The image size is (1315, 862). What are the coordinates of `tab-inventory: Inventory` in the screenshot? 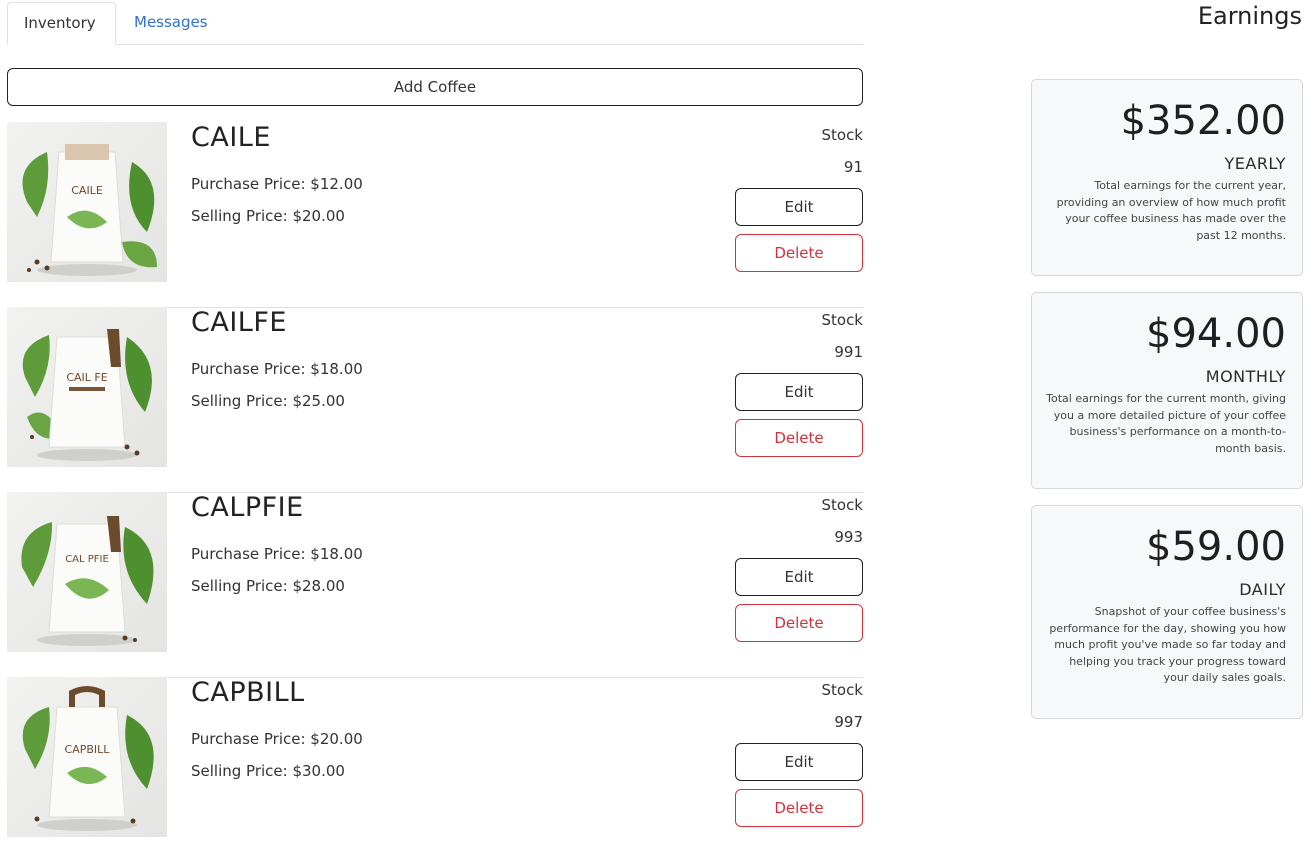 It's located at (61, 23).